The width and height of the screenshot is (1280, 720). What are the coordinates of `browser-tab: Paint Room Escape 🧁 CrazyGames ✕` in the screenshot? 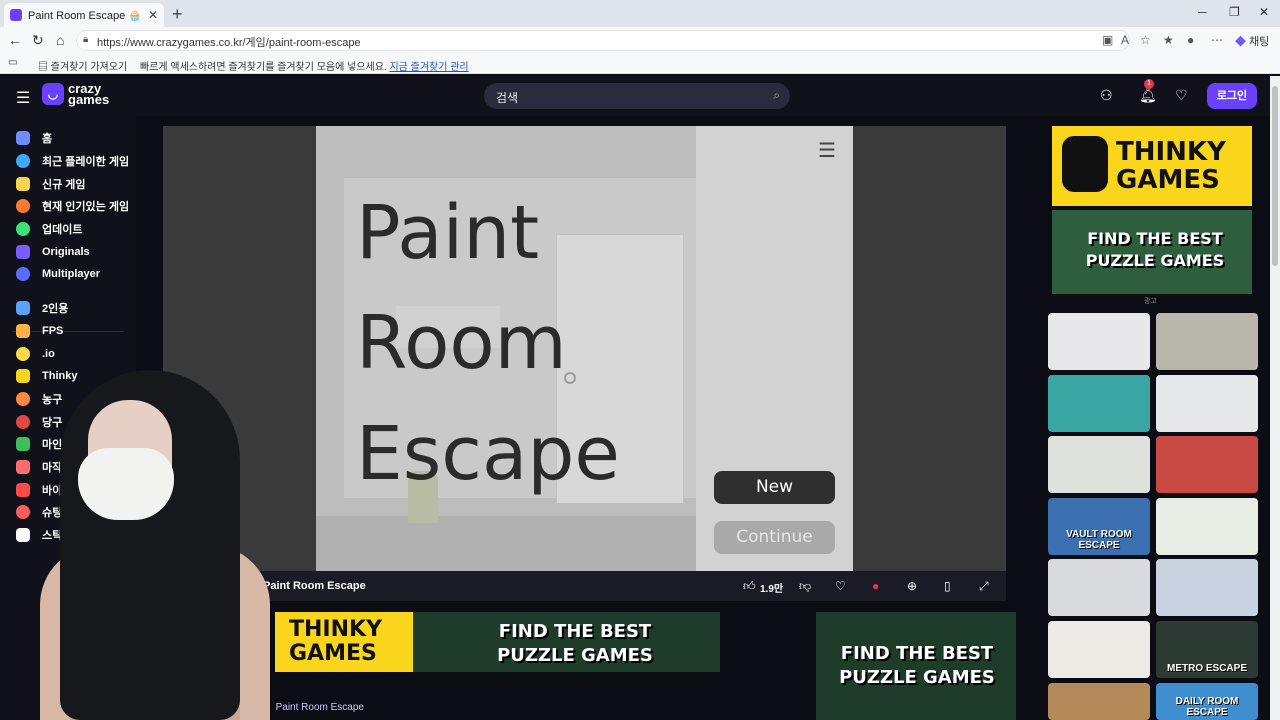 It's located at (84, 15).